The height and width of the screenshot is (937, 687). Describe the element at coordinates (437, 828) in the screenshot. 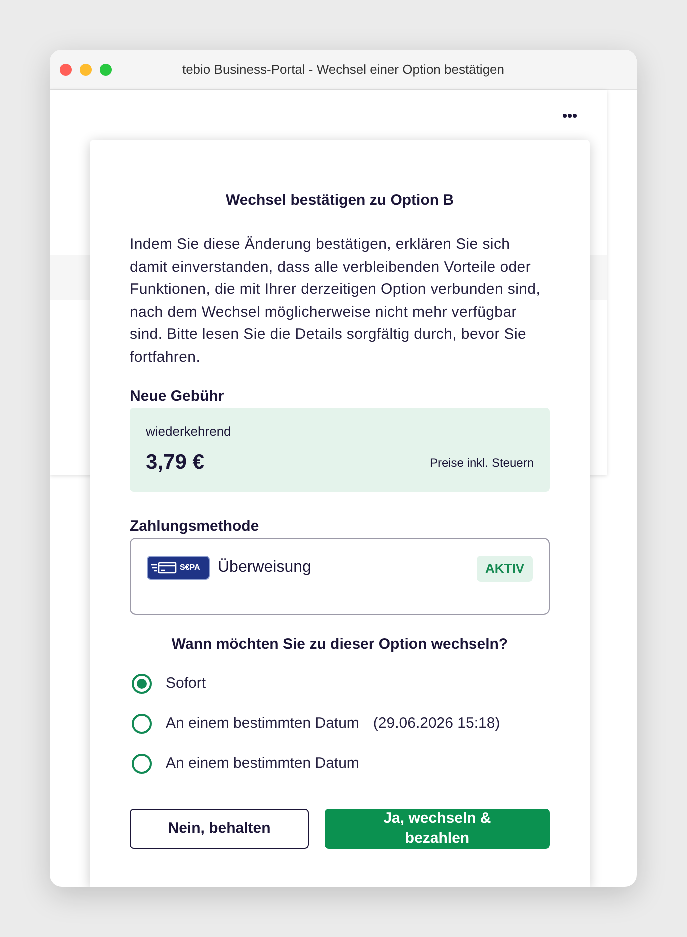

I see `confirm-button: Ja, wechseln & bezahlen` at that location.